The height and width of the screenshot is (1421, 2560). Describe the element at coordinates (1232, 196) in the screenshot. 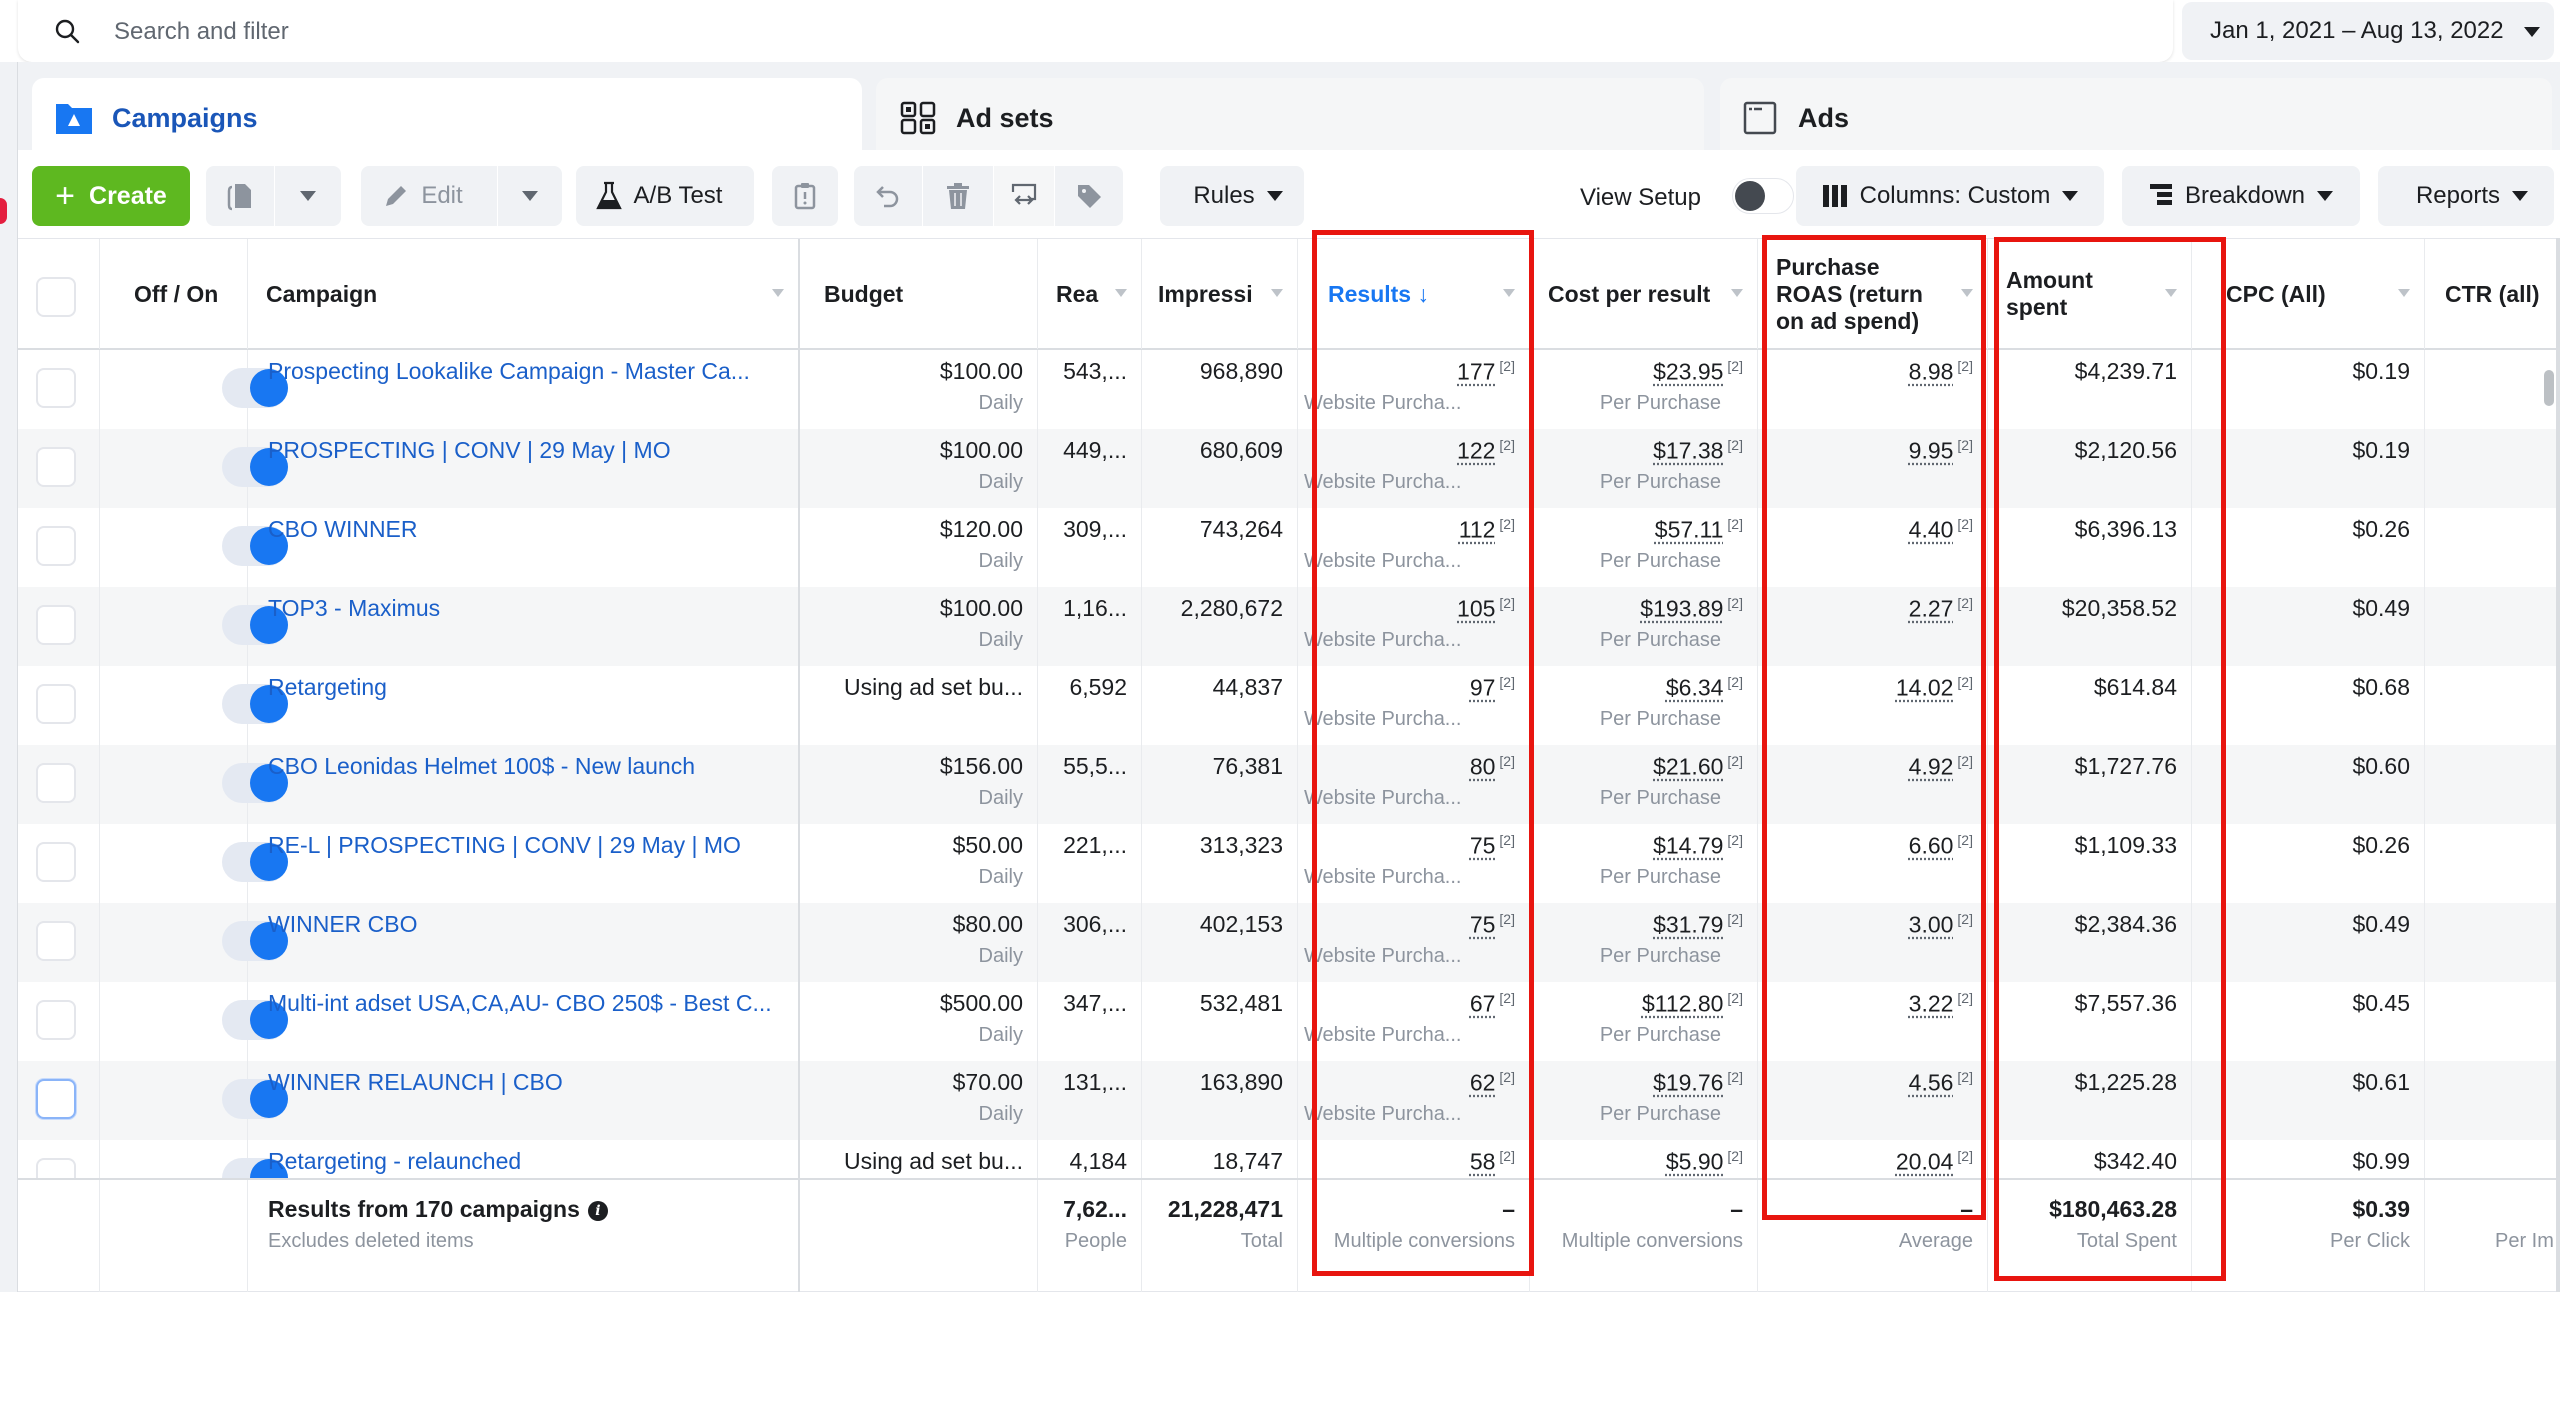

I see `rules-button: Rules` at that location.